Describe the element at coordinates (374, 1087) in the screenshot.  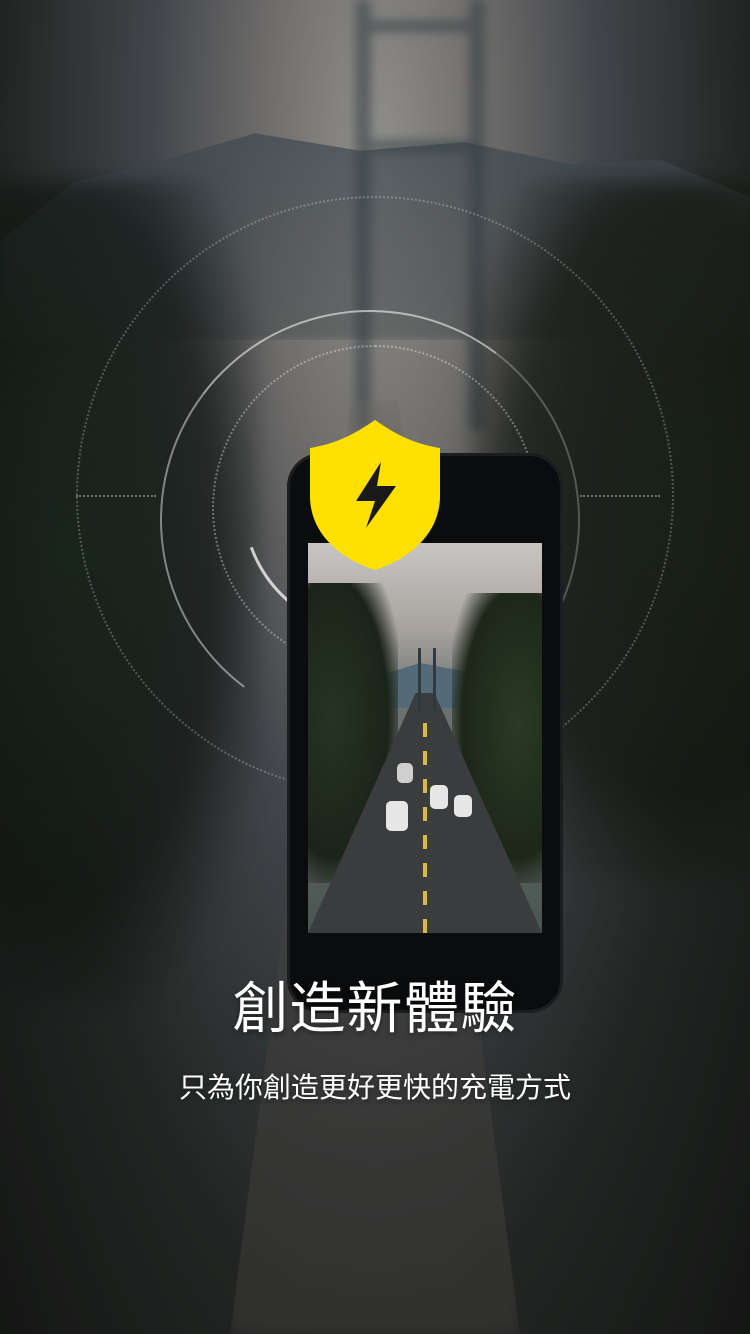
I see `page-subtitle: 只為你創造更好更快的充電方式` at that location.